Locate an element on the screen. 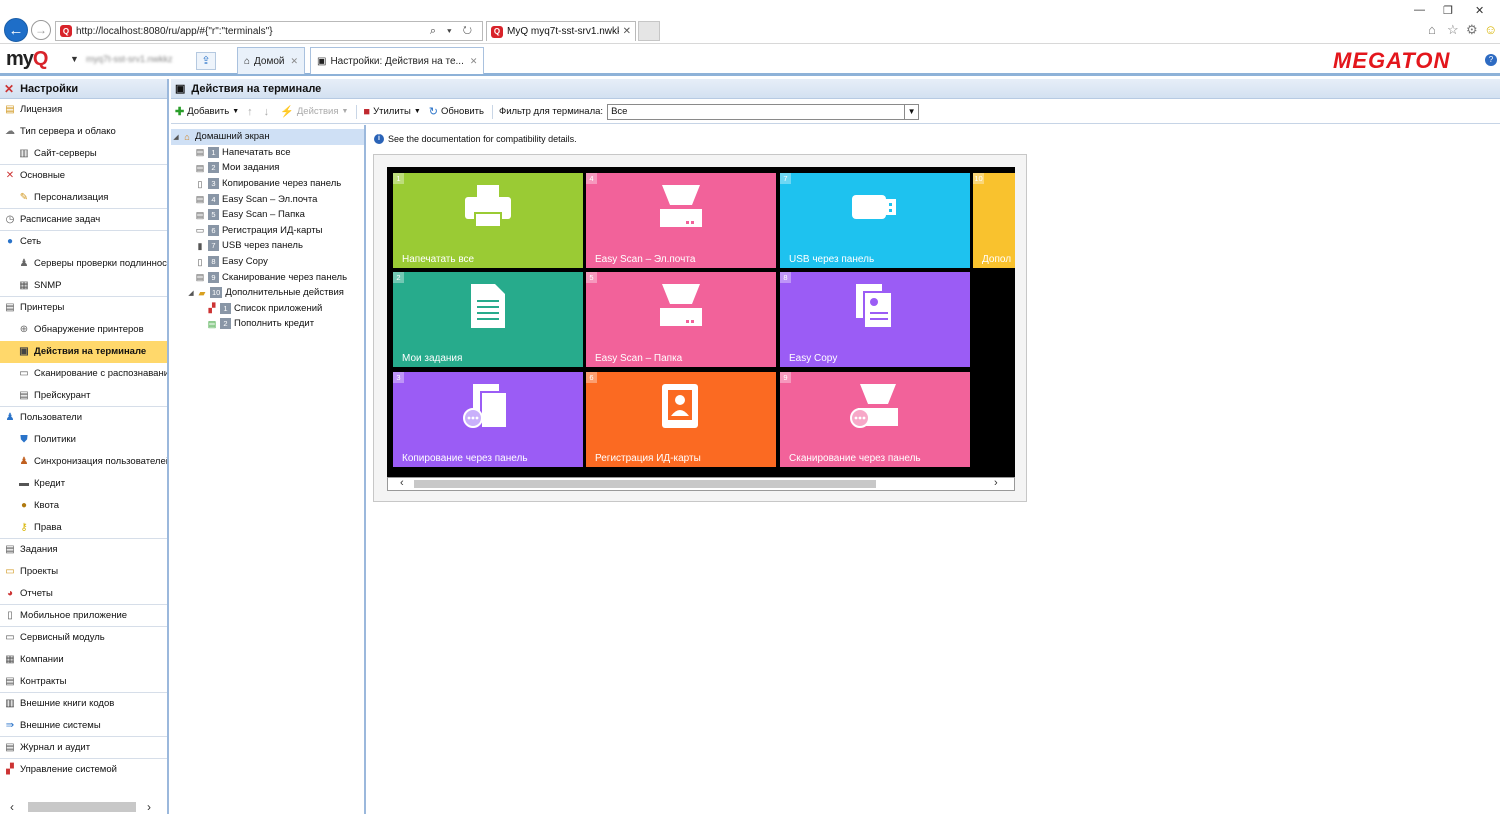  terminal-tile: 5 Easy Scan – Папка is located at coordinates (681, 319).